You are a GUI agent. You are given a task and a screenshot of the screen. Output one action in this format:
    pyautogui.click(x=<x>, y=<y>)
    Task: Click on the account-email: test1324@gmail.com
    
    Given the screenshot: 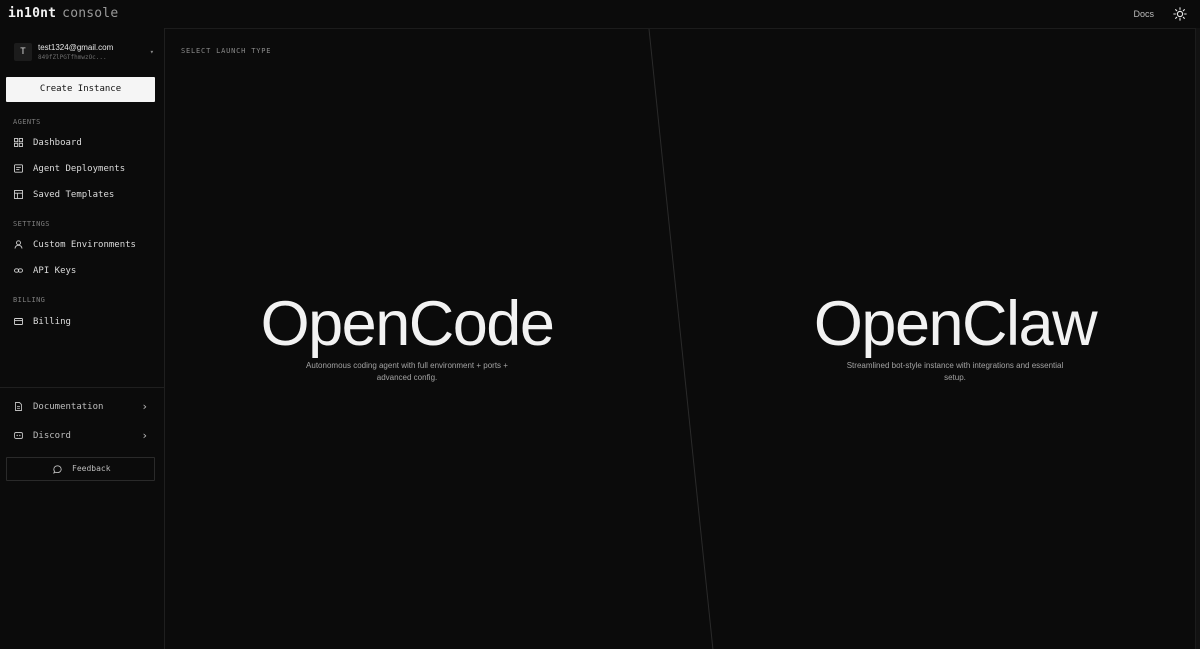 What is the action you would take?
    pyautogui.click(x=76, y=47)
    